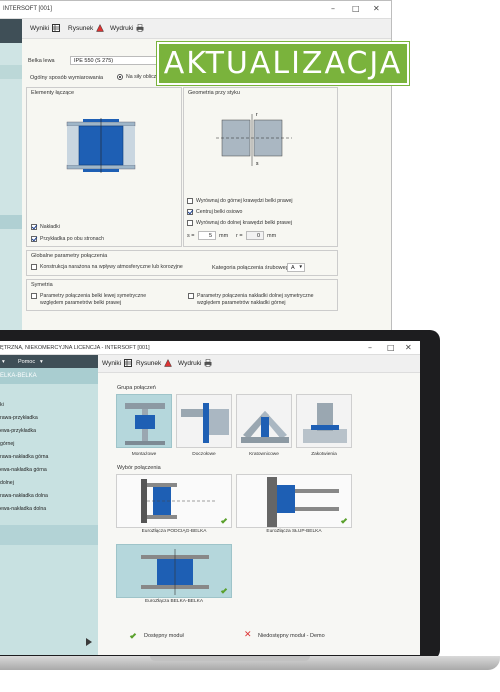  I want to click on tree-item: rawa-nakładka dolna, so click(24, 496).